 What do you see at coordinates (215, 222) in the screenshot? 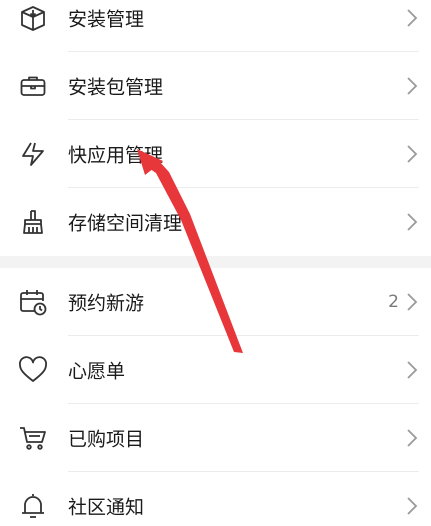
I see `menu-item-storage-cleanup: 存储空间清理` at bounding box center [215, 222].